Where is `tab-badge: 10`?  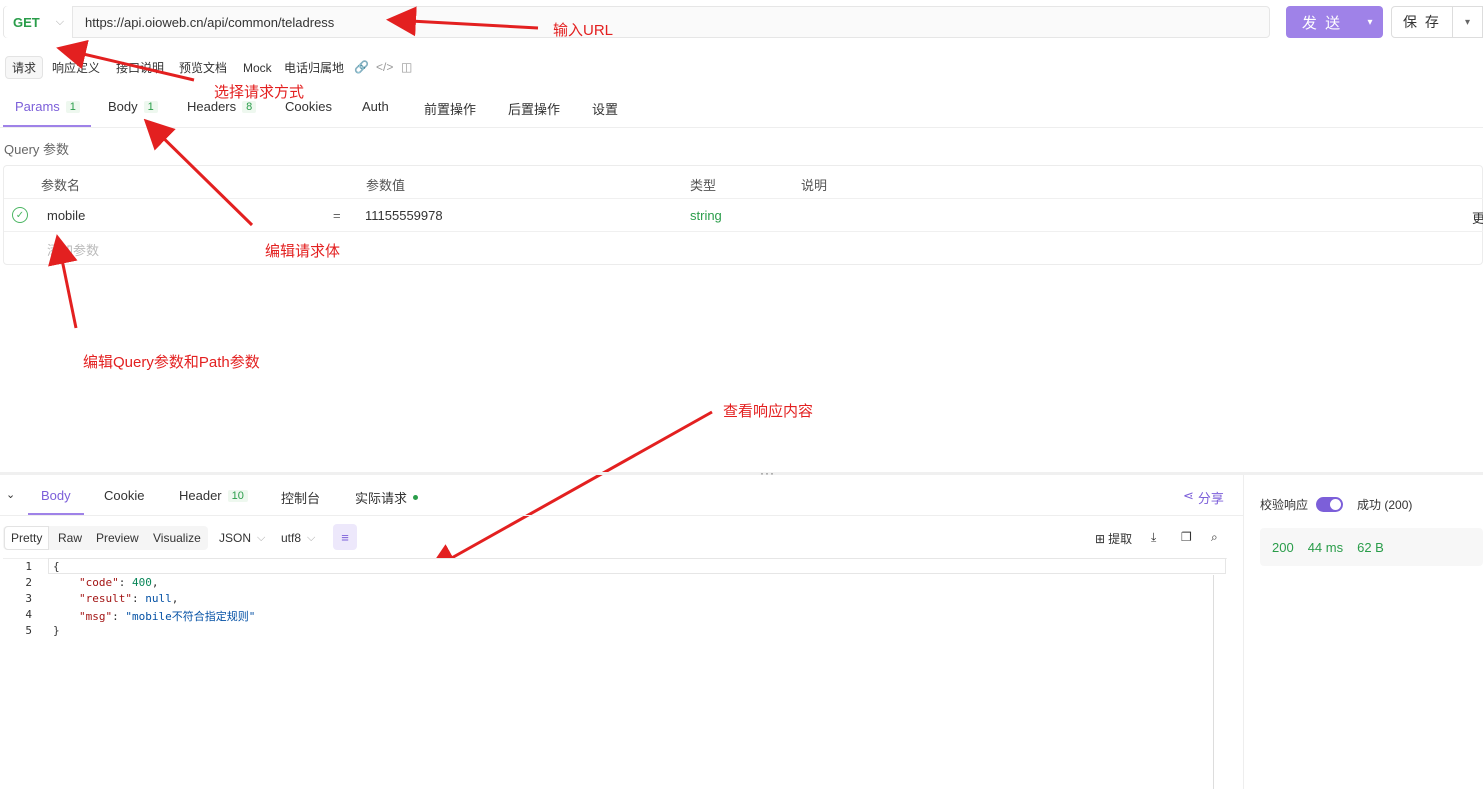 tab-badge: 10 is located at coordinates (237, 495).